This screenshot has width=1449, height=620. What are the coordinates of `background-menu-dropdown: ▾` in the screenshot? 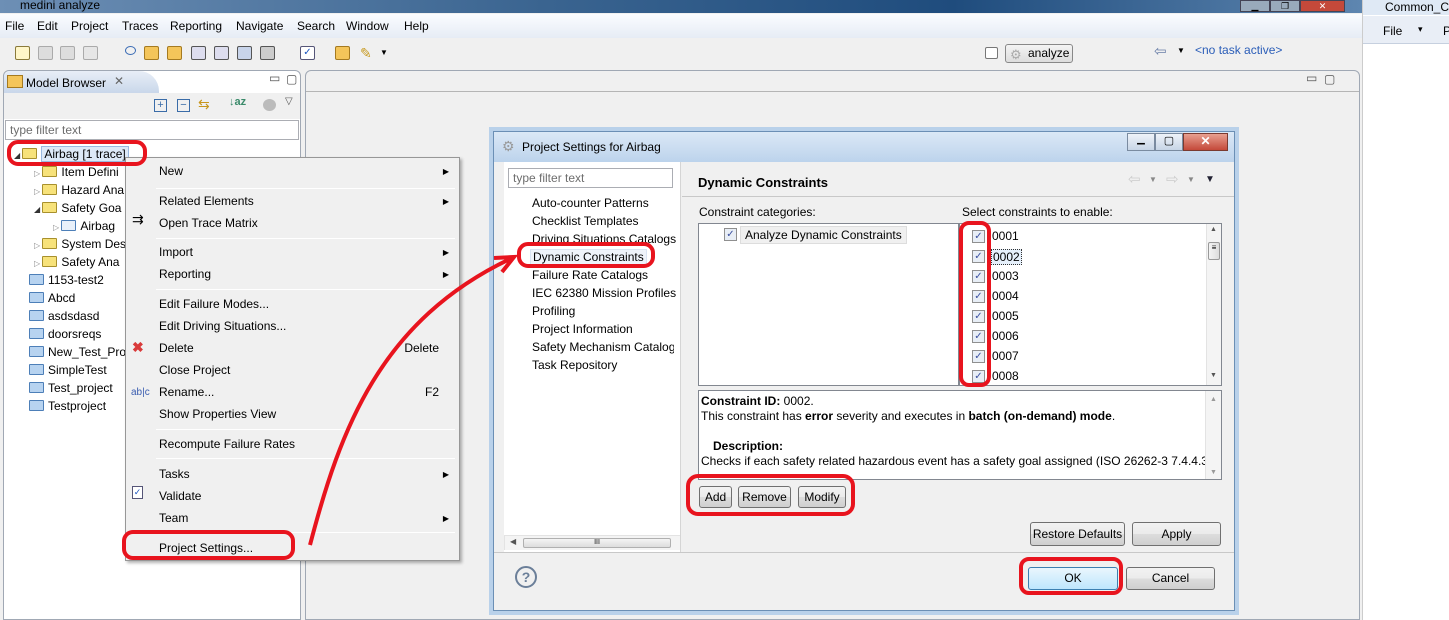 It's located at (1420, 29).